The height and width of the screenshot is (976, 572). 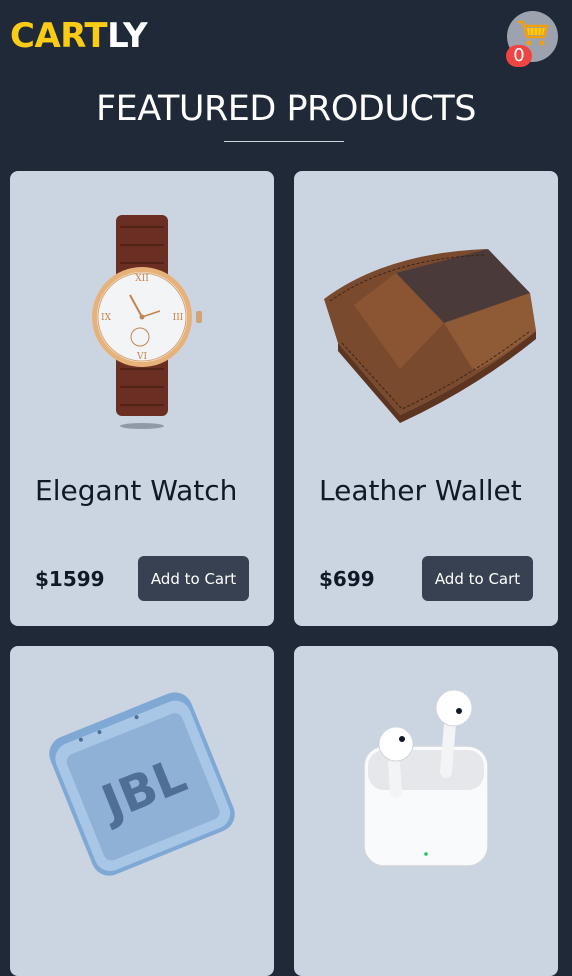 I want to click on title-underline, so click(x=284, y=141).